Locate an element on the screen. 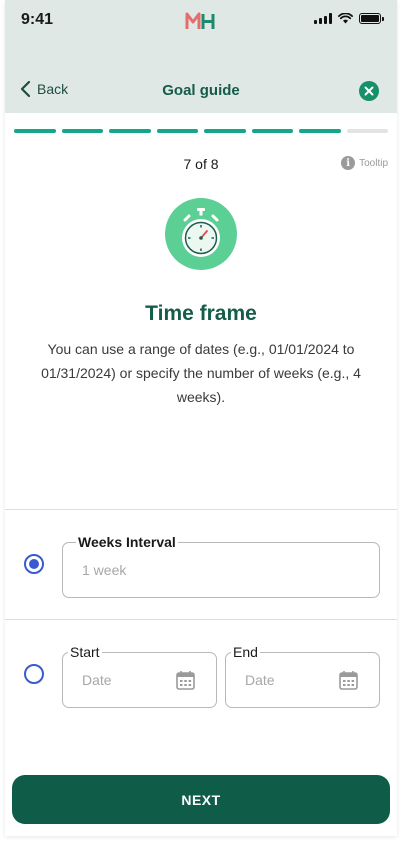 Image resolution: width=402 pixels, height=842 pixels. close-button is located at coordinates (369, 91).